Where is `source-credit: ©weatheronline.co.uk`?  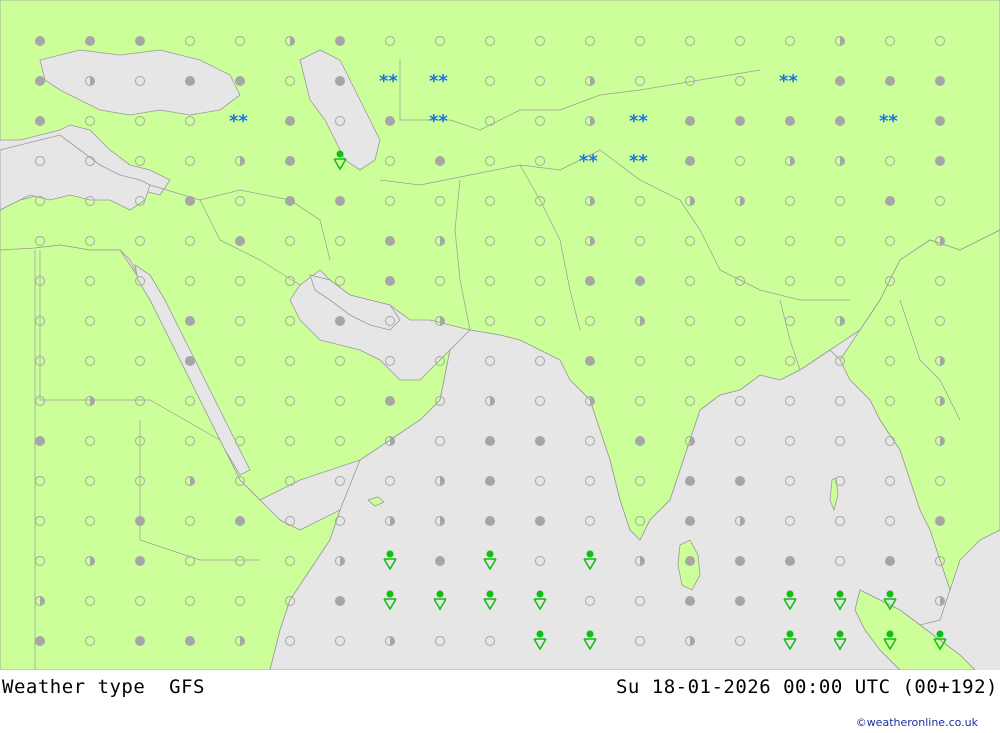
source-credit: ©weatheronline.co.uk is located at coordinates (917, 722).